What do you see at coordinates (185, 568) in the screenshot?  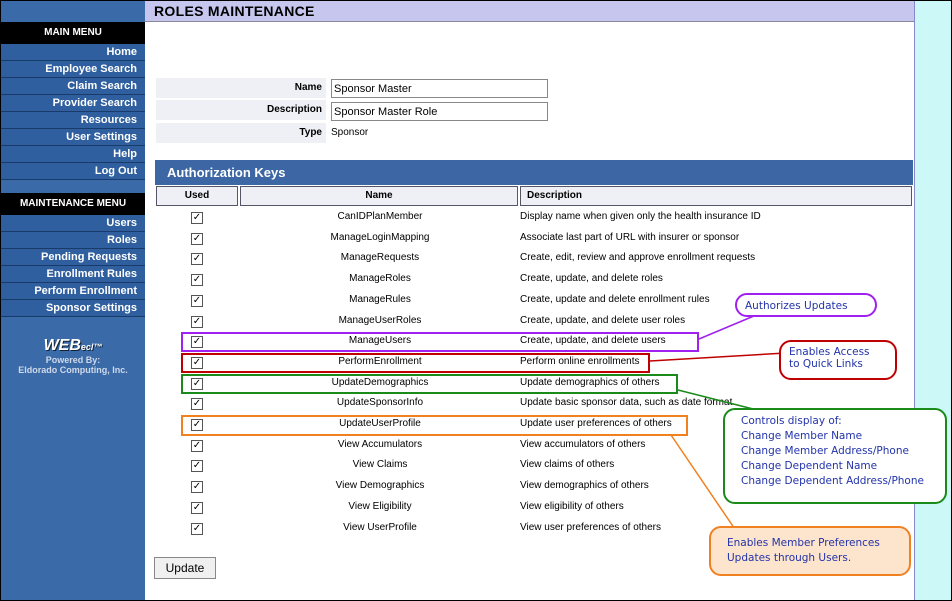 I see `update-button: Update` at bounding box center [185, 568].